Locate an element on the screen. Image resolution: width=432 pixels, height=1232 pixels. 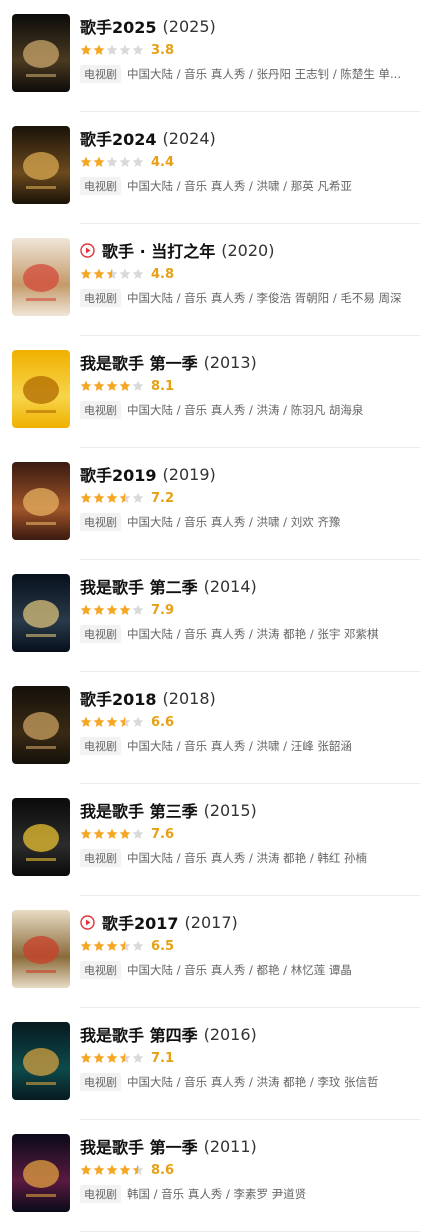
show-title: 歌手2017 is located at coordinates (140, 922).